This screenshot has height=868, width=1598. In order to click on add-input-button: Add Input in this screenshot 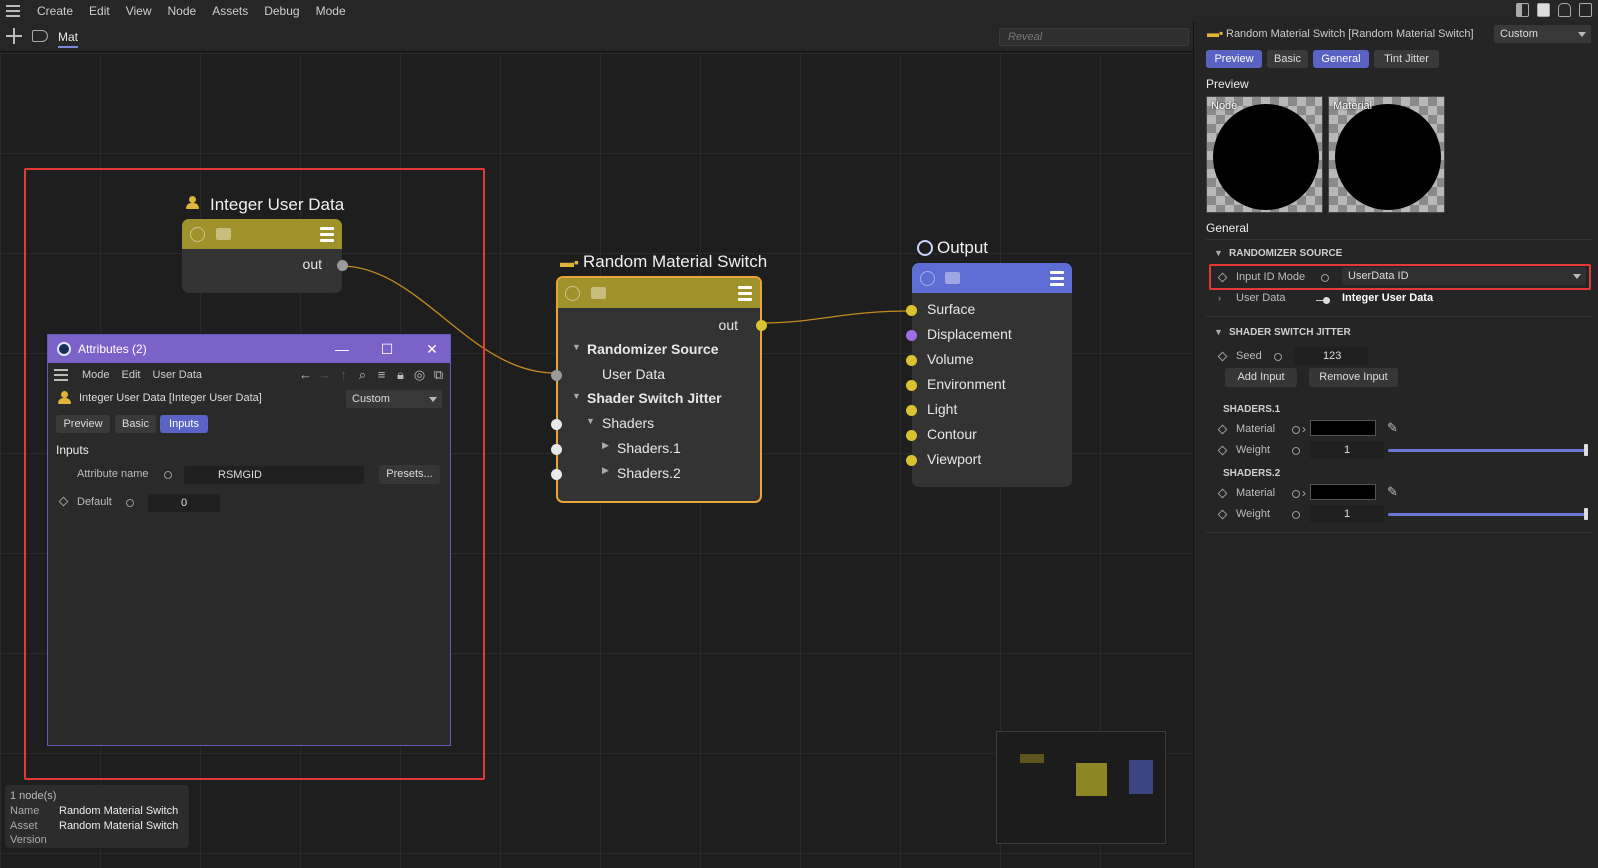, I will do `click(1261, 377)`.